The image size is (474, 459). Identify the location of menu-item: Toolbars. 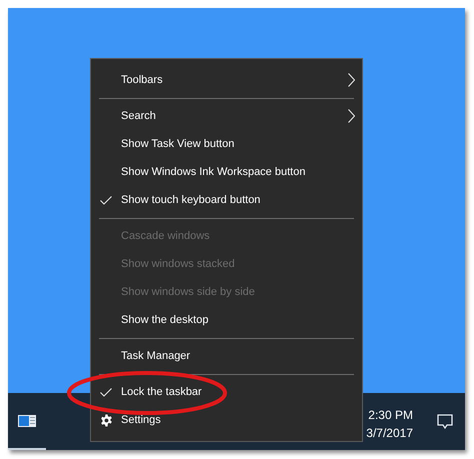
(226, 80).